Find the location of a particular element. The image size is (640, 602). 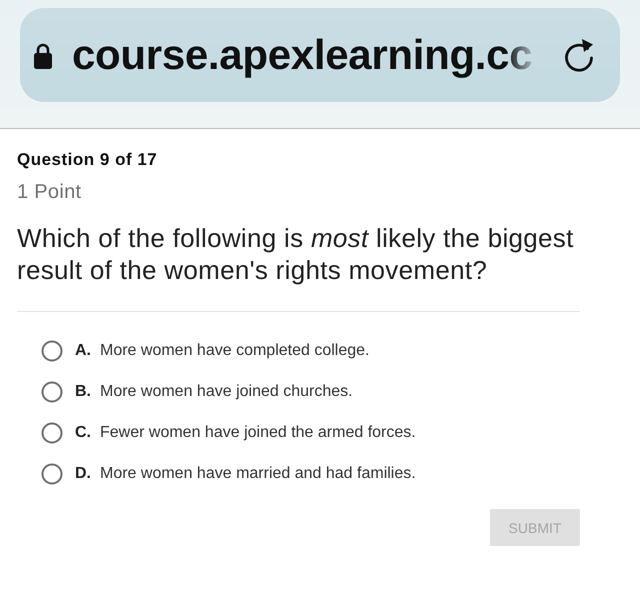

address-bar: course.apexlearning.cc is located at coordinates (320, 55).